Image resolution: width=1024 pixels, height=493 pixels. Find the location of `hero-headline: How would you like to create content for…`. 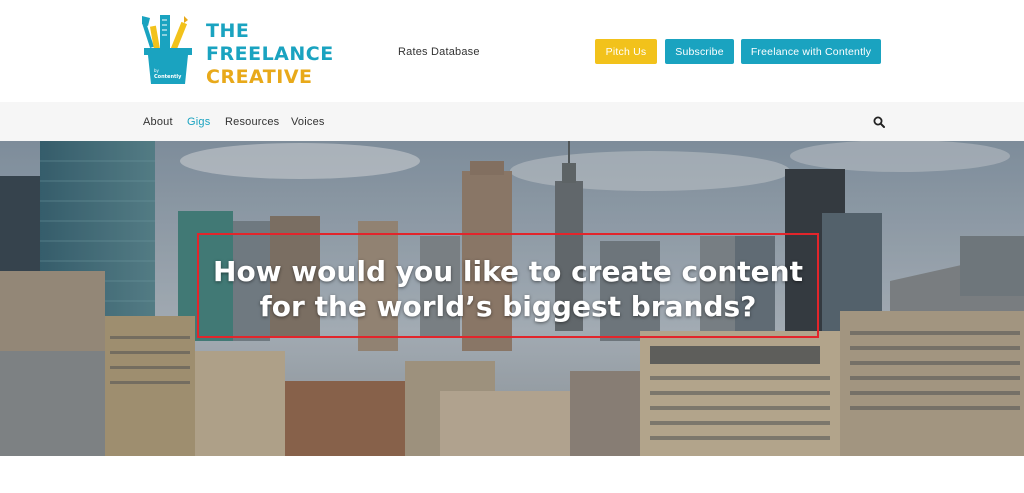

hero-headline: How would you like to create content for… is located at coordinates (508, 289).